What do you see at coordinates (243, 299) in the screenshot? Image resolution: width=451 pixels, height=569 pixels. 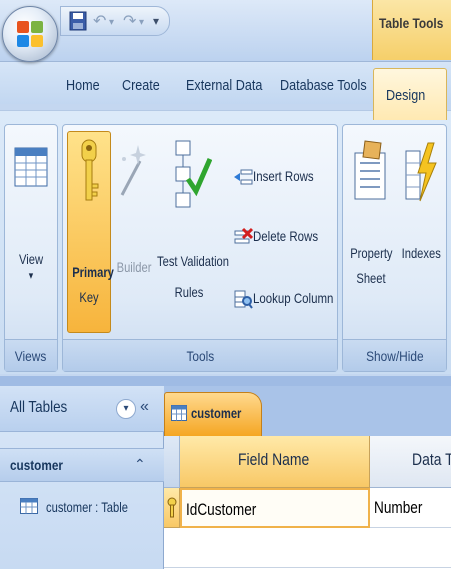 I see `lookup-column-icon` at bounding box center [243, 299].